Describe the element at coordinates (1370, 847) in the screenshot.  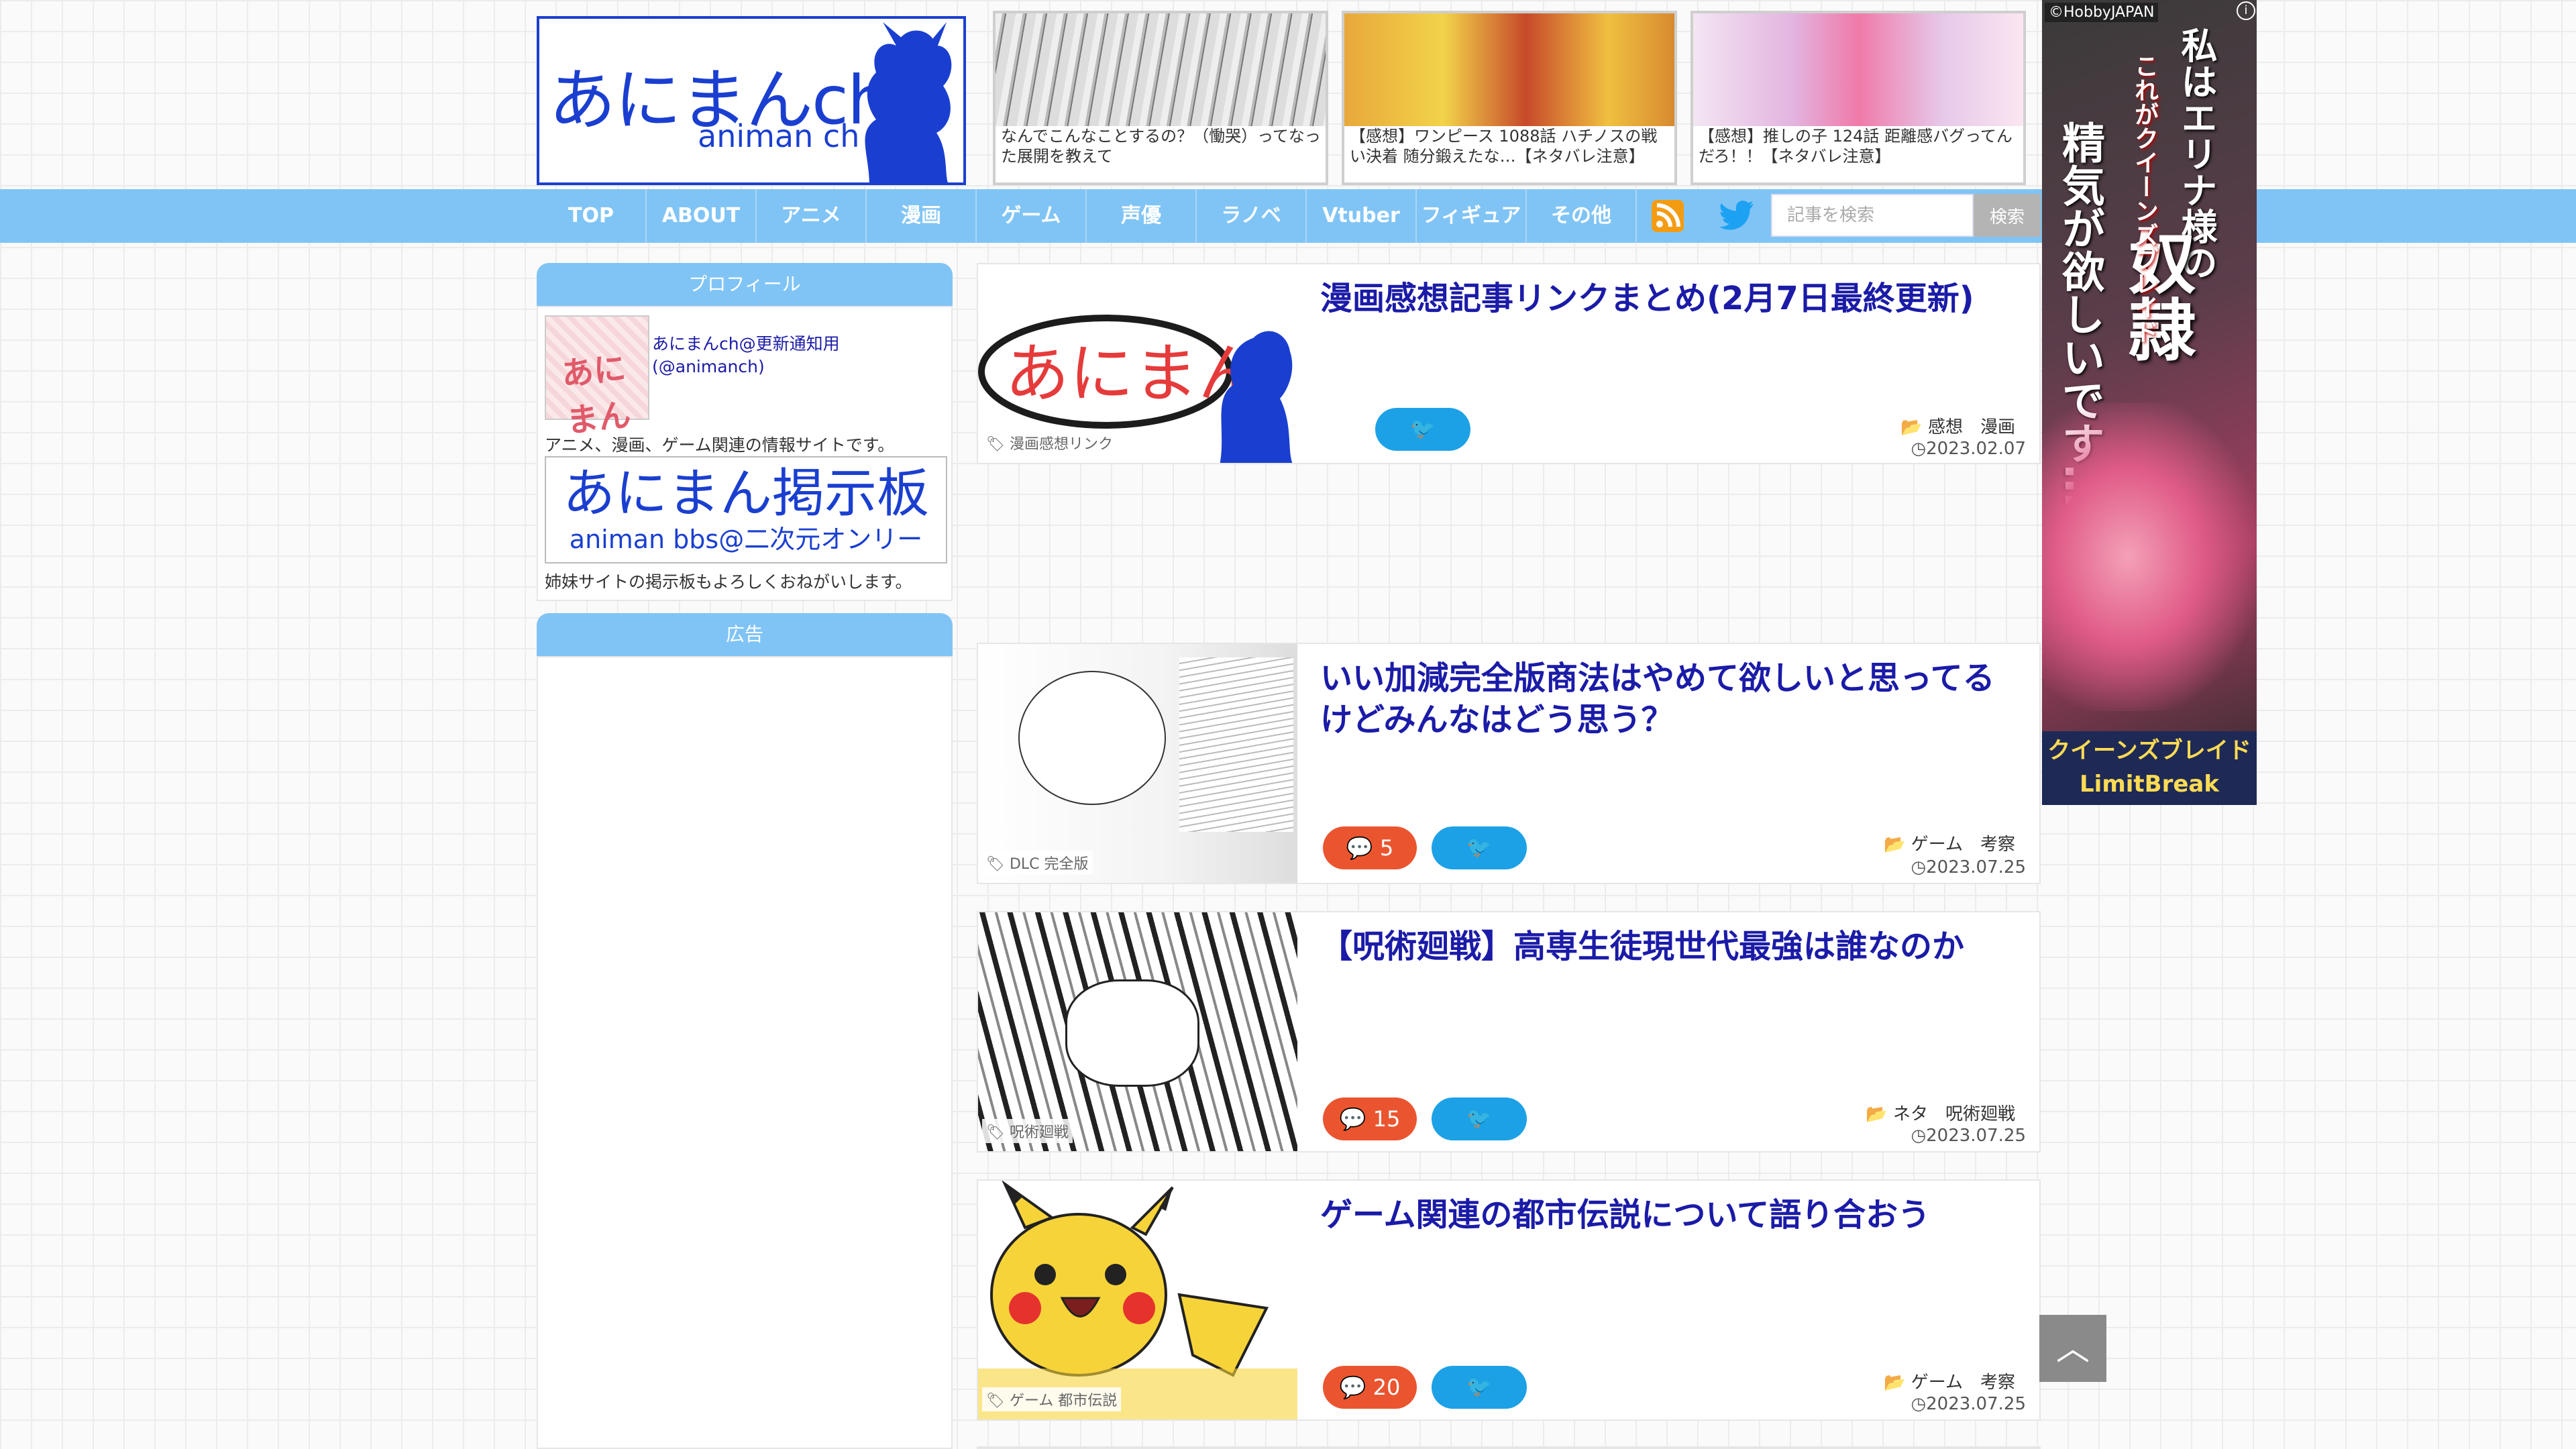
I see `comment-count-button: 💬 5` at that location.